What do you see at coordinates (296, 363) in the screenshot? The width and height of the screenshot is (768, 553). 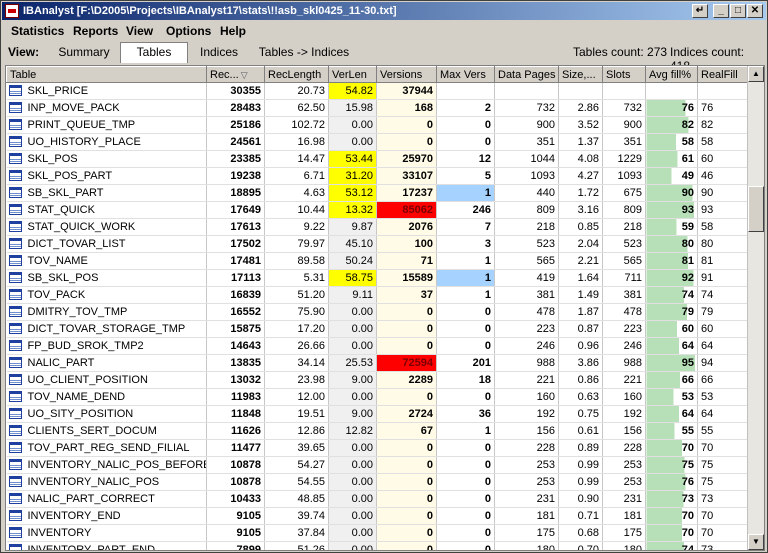 I see `cell-reclen: 34.14` at bounding box center [296, 363].